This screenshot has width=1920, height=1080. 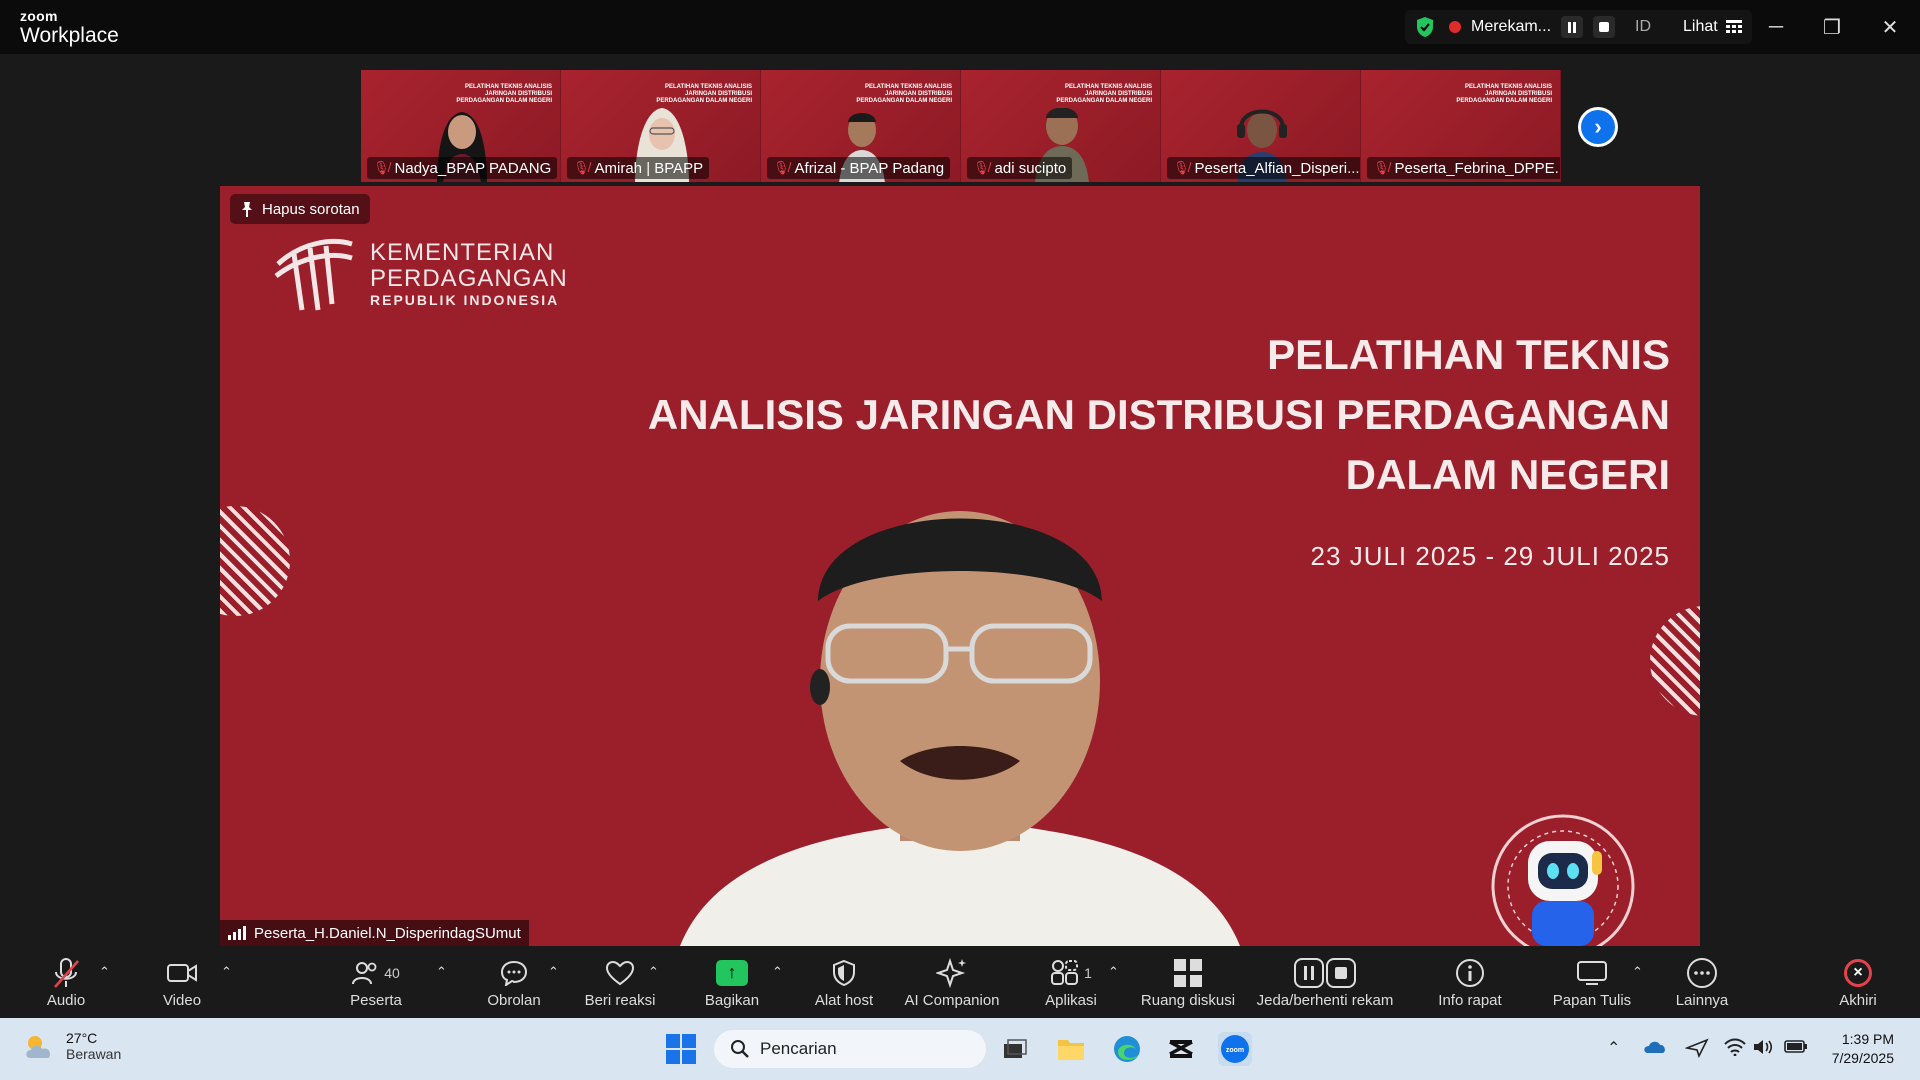 I want to click on zoom-app-icon: zoom, so click(x=1235, y=1049).